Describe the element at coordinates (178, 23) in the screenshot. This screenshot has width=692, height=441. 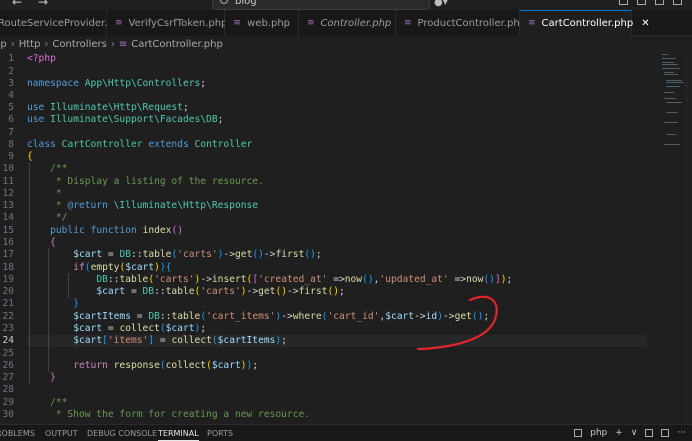
I see `tab-label: VerifyCsrfToken.php` at that location.